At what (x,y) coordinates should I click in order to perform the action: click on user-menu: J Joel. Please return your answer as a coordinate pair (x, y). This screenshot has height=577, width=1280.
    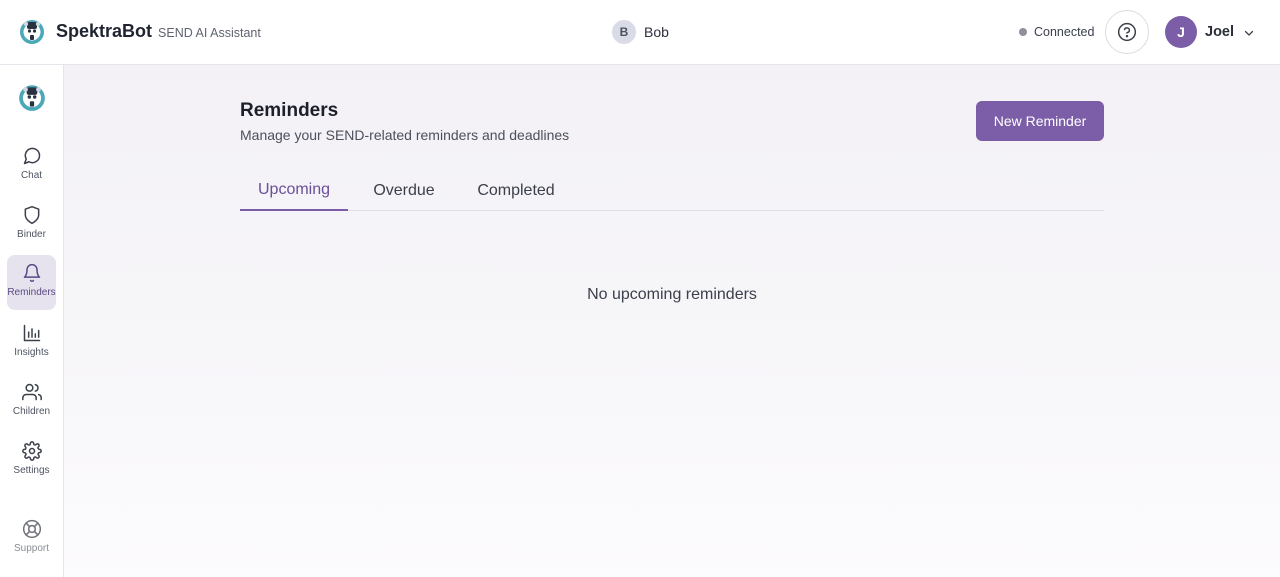
    Looking at the image, I should click on (1210, 32).